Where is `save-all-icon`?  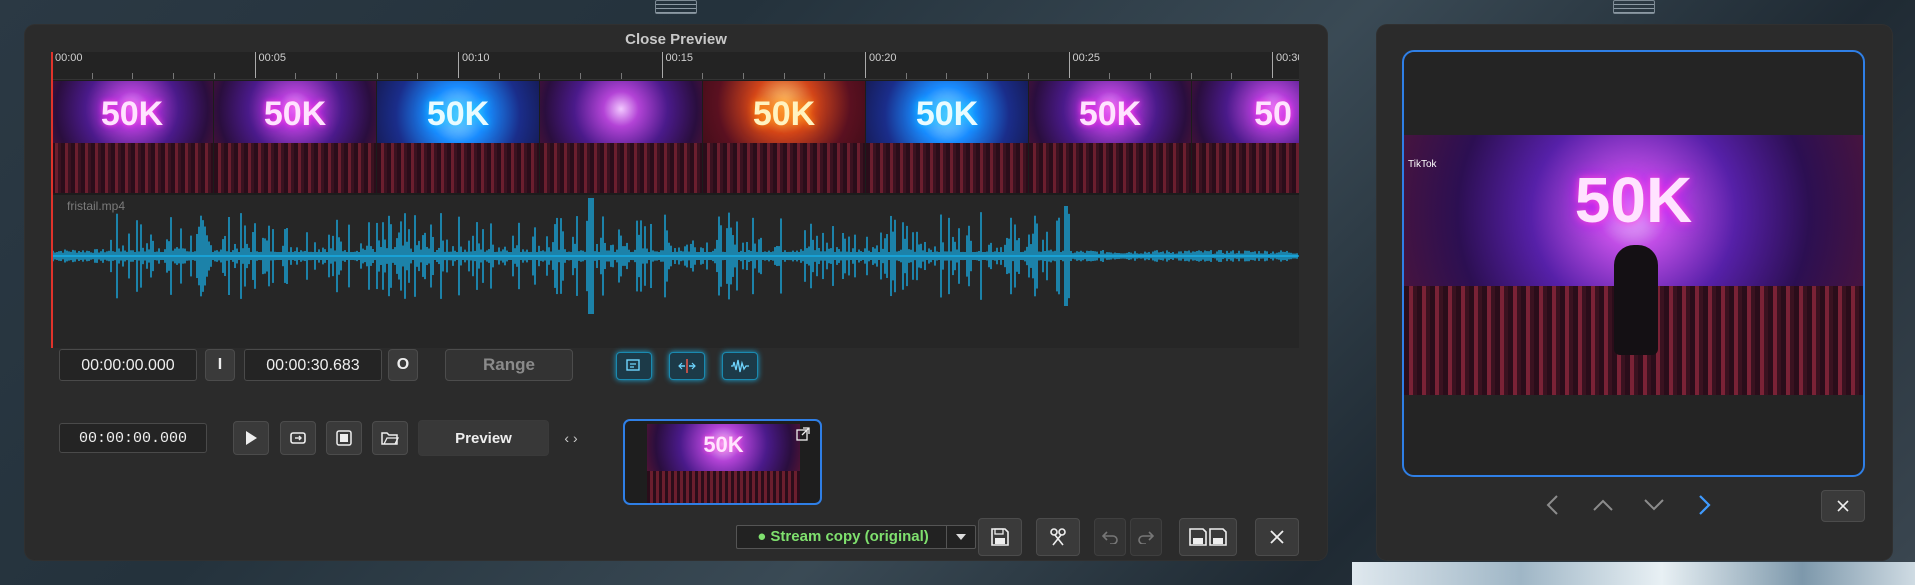
save-all-icon is located at coordinates (1208, 537).